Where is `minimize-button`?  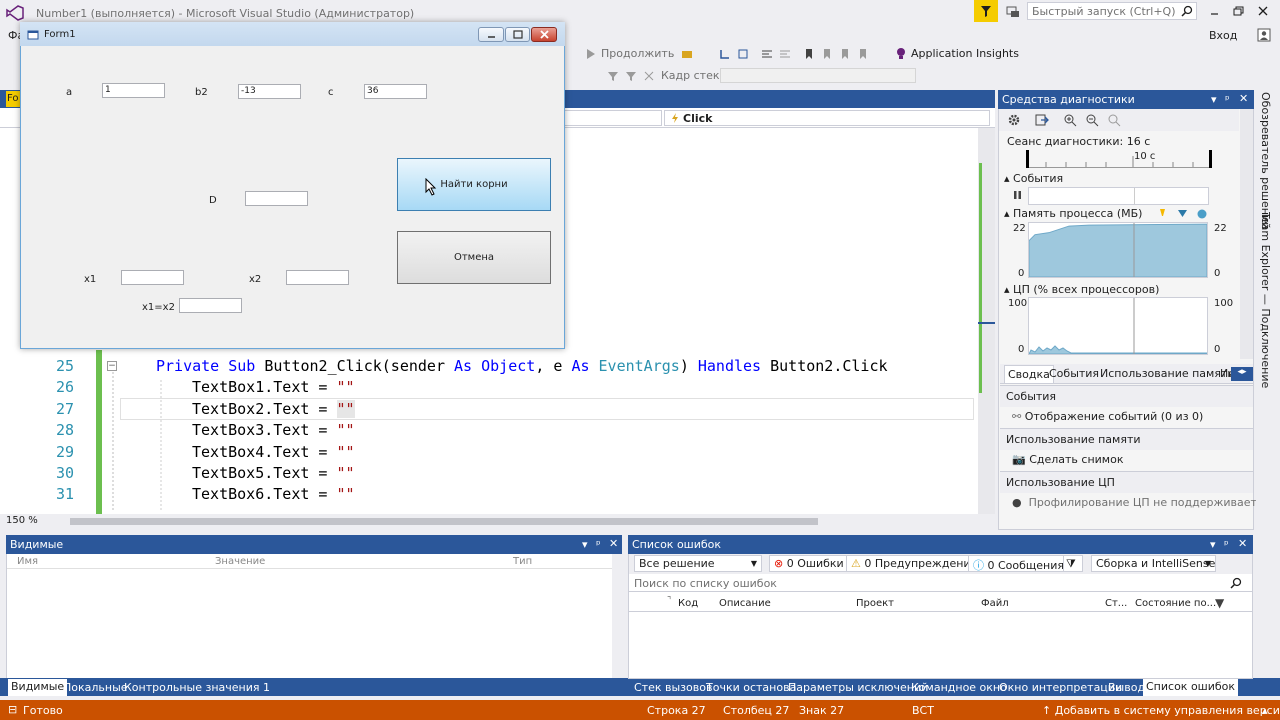
minimize-button is located at coordinates (1215, 11).